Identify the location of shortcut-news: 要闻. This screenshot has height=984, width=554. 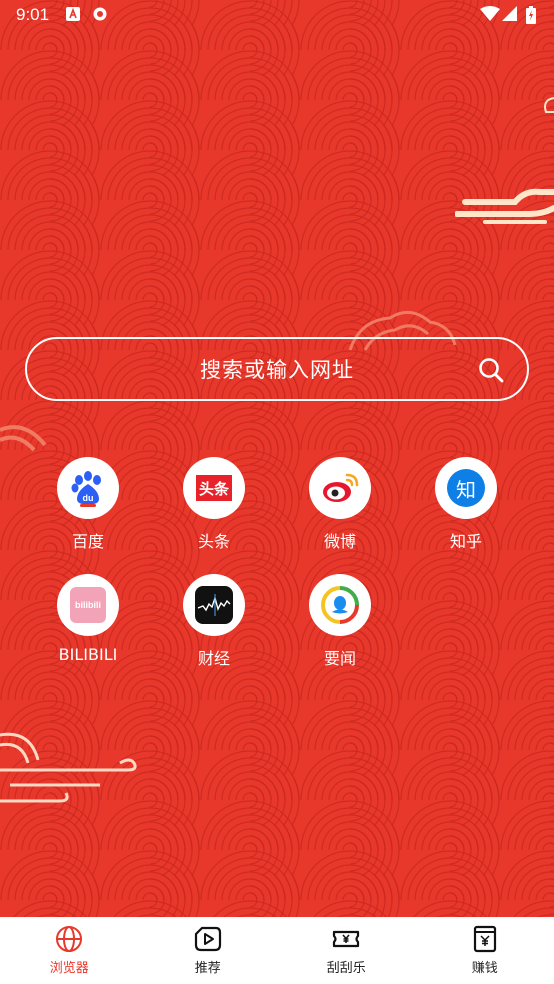
(340, 624).